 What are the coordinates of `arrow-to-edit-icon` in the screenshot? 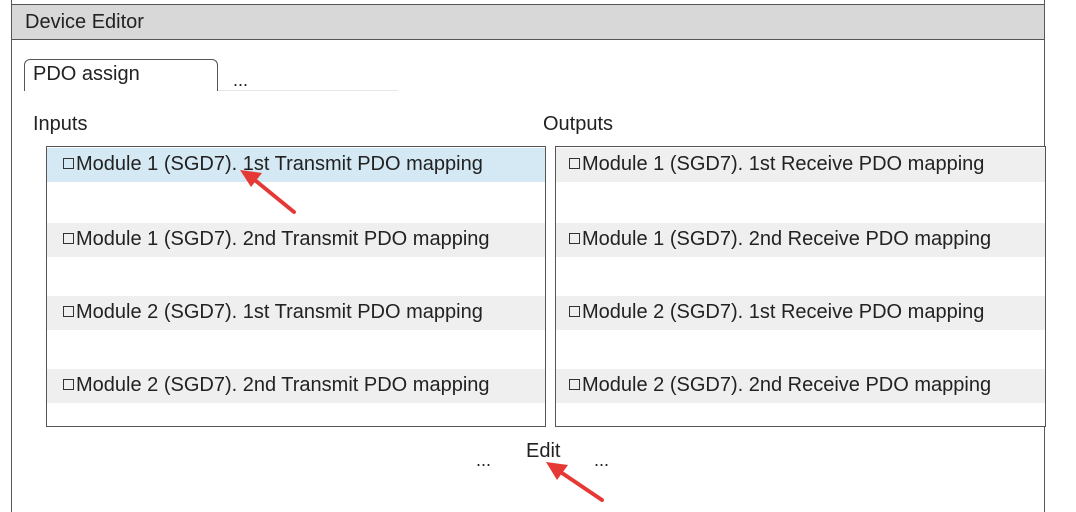 It's located at (575, 482).